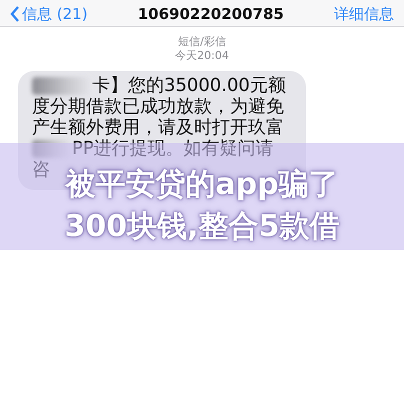  I want to click on message-time: 今天20:04, so click(202, 56).